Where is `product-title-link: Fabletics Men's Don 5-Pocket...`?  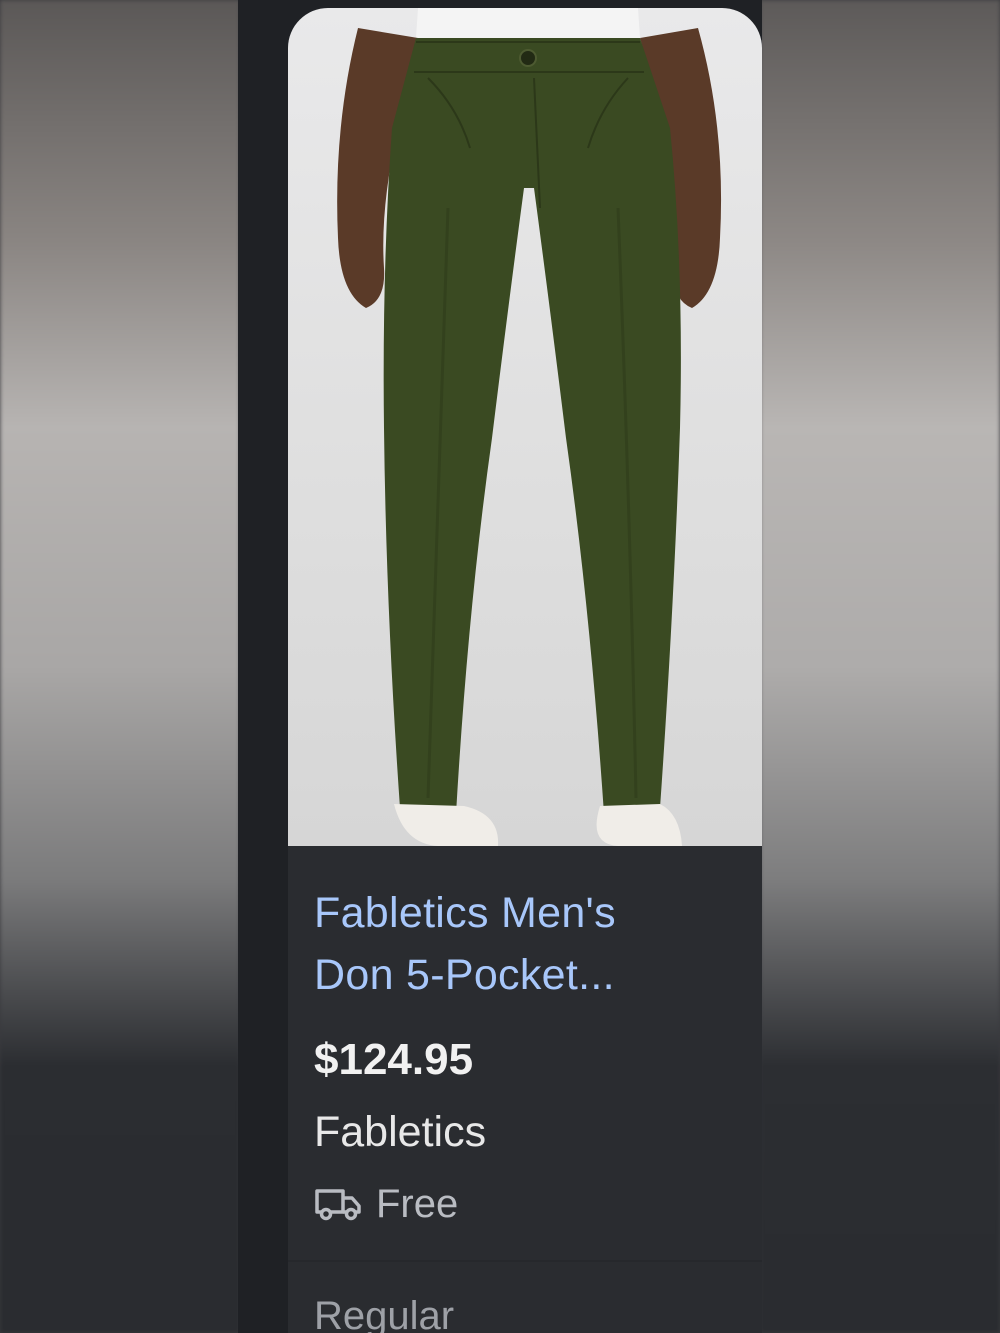 product-title-link: Fabletics Men's Don 5-Pocket... is located at coordinates (529, 944).